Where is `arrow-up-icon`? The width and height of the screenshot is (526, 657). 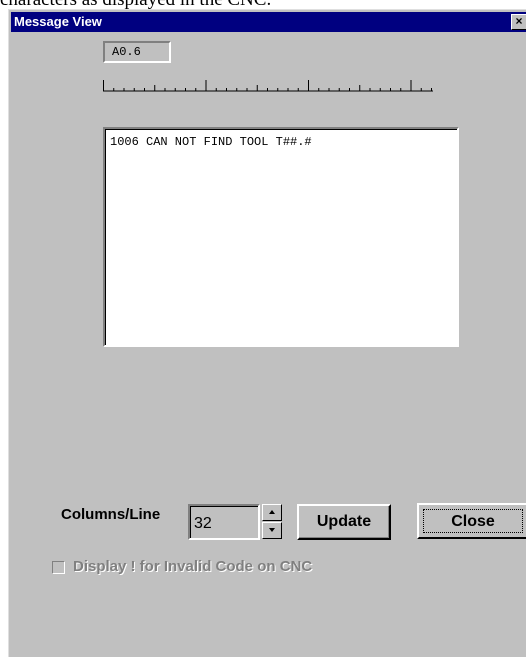
arrow-up-icon is located at coordinates (272, 512).